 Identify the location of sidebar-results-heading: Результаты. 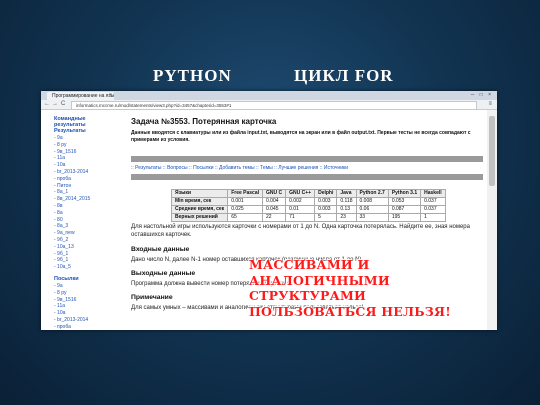
(70, 131).